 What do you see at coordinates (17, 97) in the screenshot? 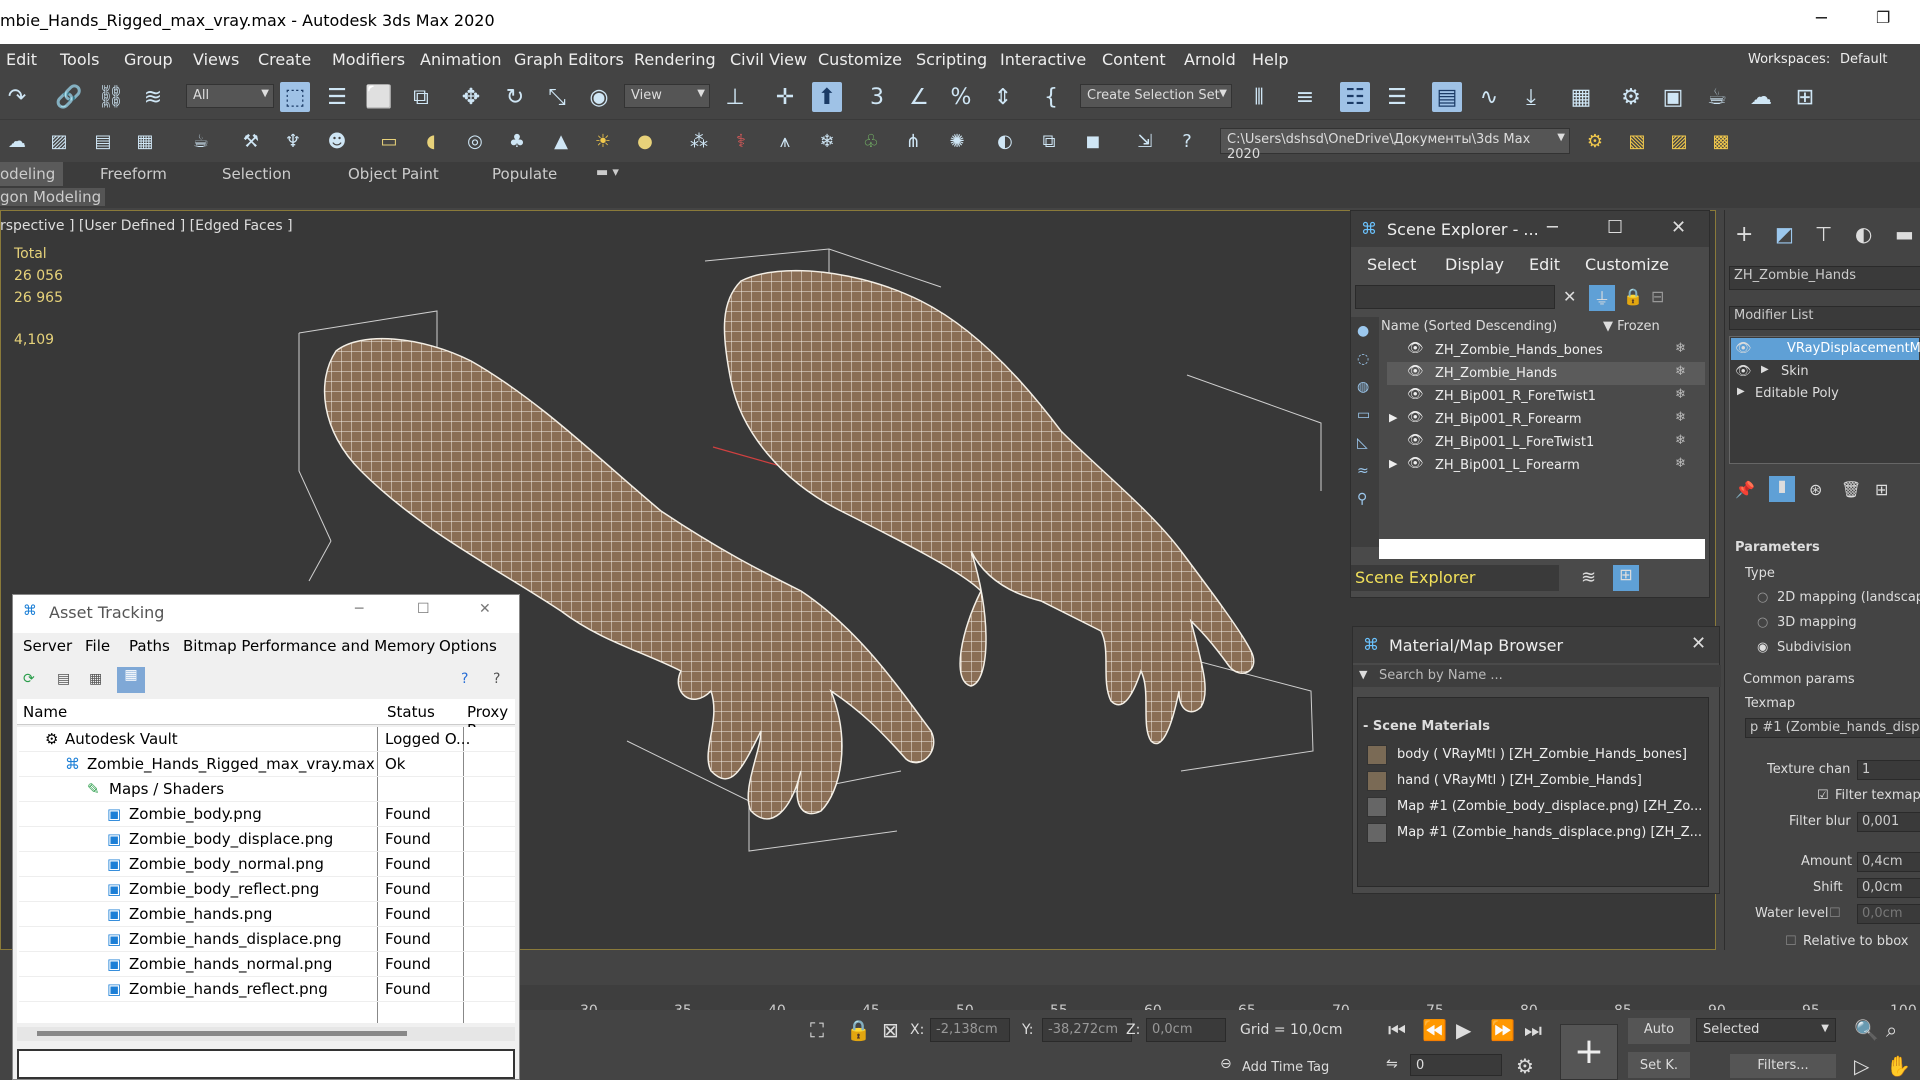
I see `redo-icon: ↷` at bounding box center [17, 97].